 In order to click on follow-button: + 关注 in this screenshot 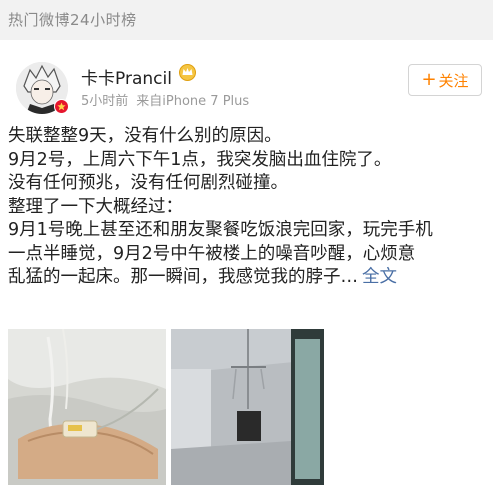, I will do `click(445, 80)`.